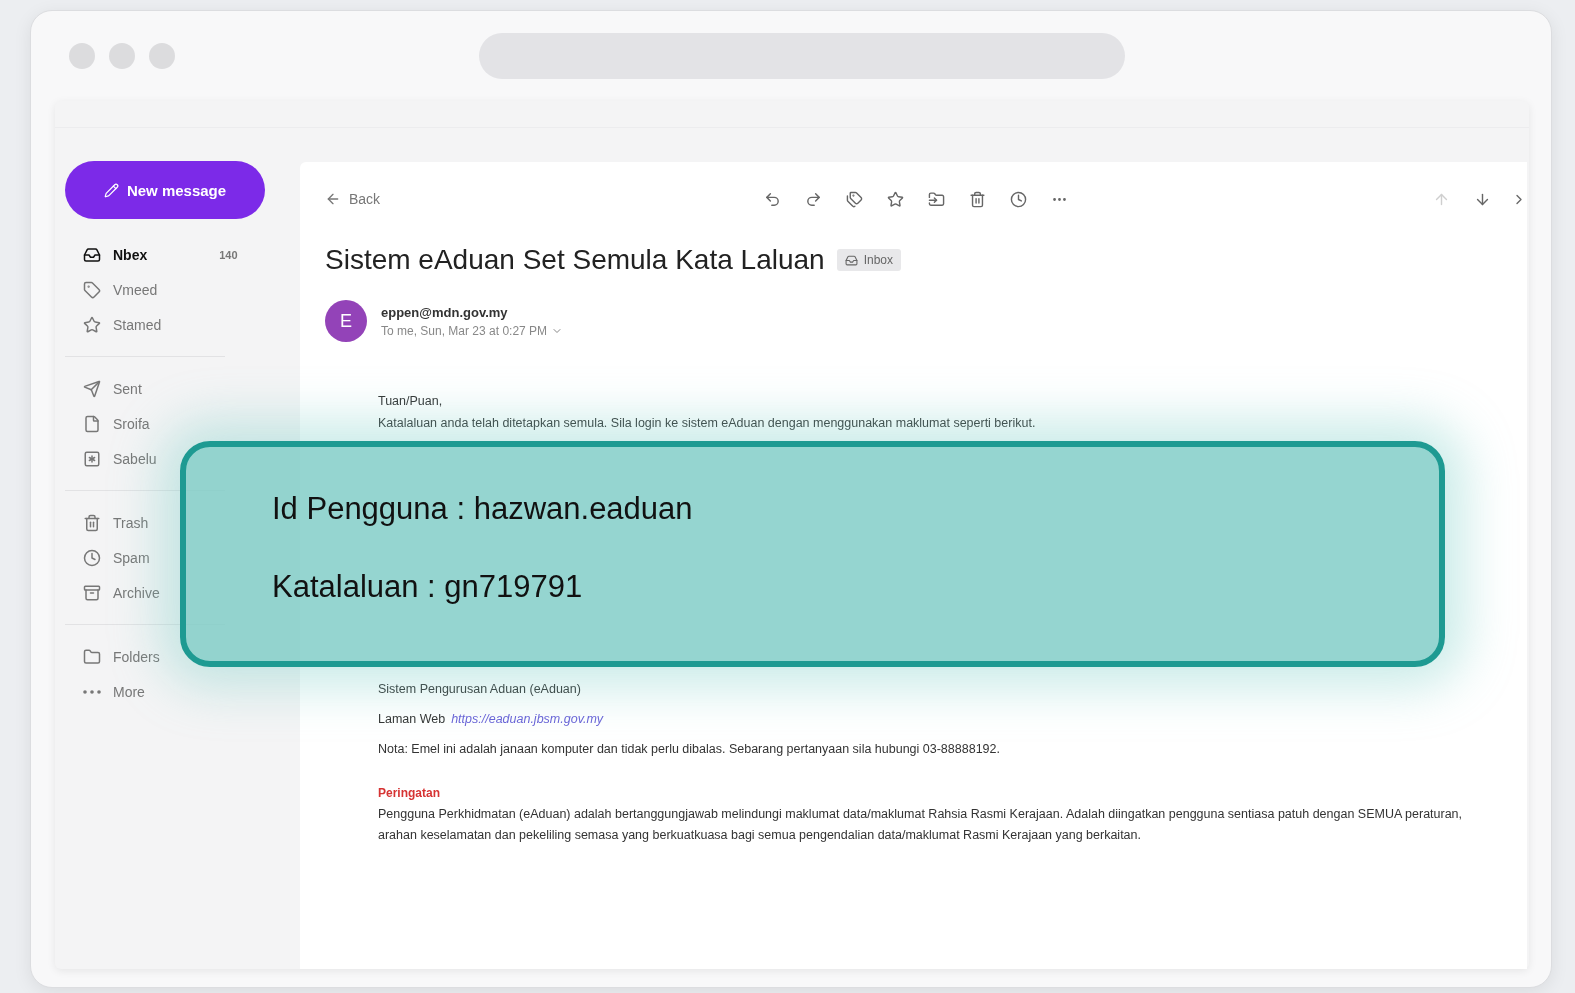  I want to click on sidebar-item: Sroifa, so click(107, 423).